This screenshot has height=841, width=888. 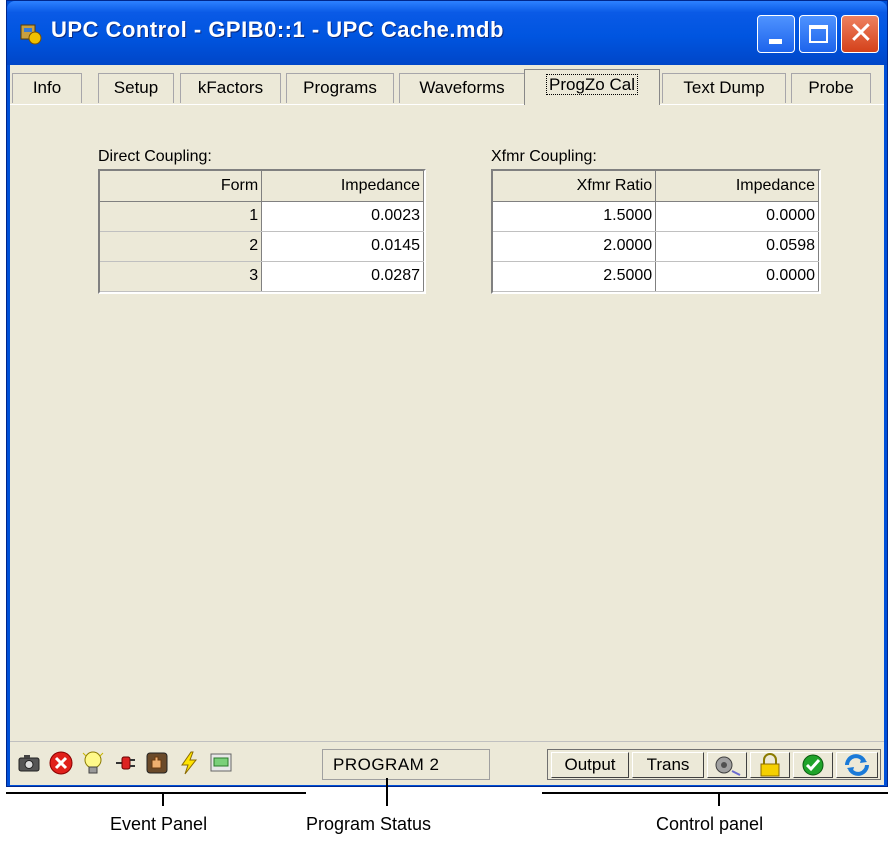 I want to click on window-title: UPC Control - GPIB0::1 - UPC Cache.mdb, so click(x=277, y=29).